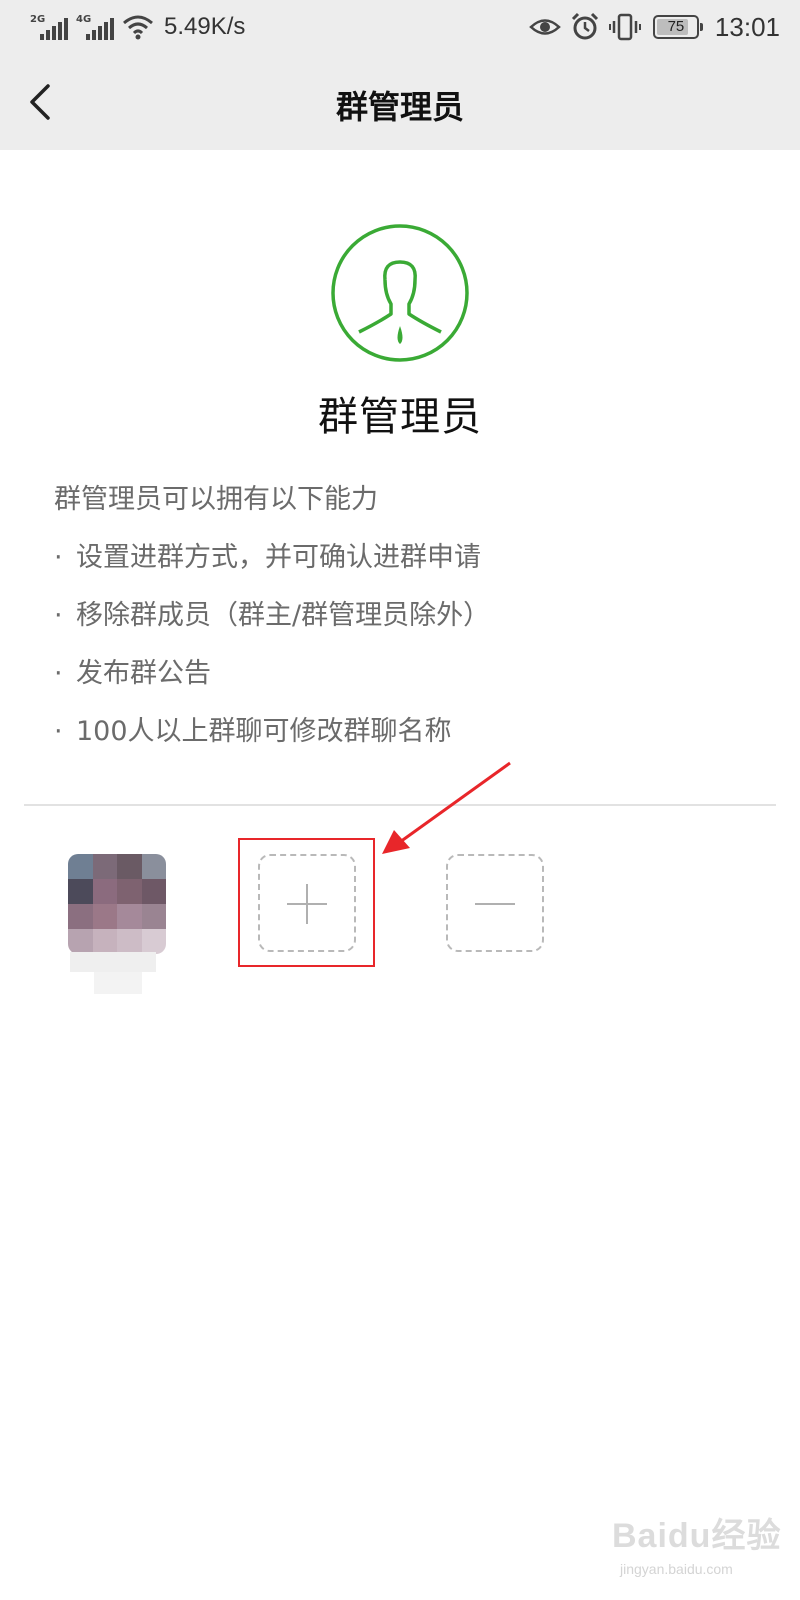 The height and width of the screenshot is (1600, 800). I want to click on capability-text: 移除群成员（群主/群管理员除外）, so click(283, 615).